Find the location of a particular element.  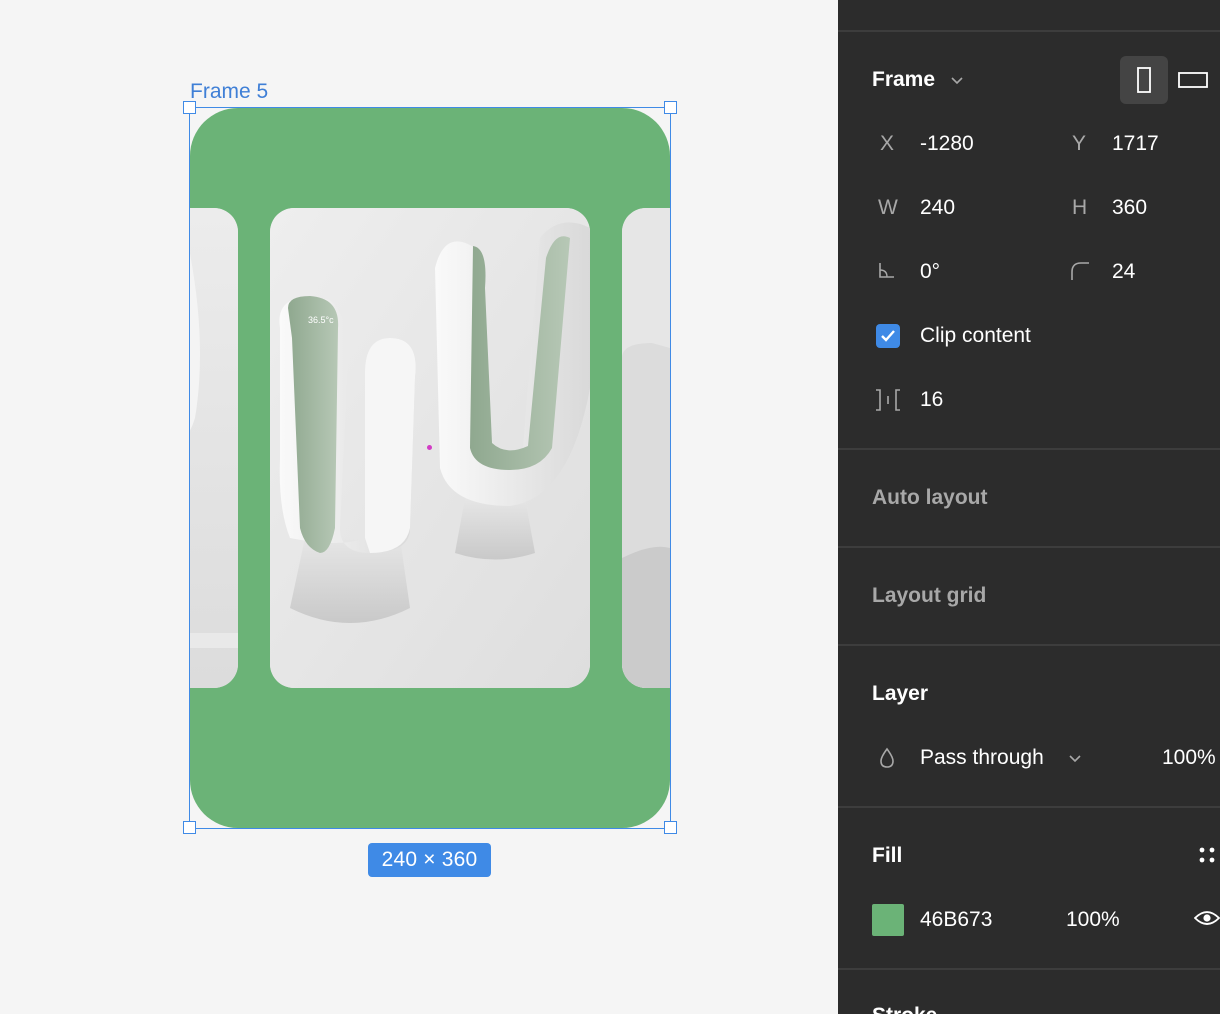

resize-handle-bottom-left is located at coordinates (189, 827).